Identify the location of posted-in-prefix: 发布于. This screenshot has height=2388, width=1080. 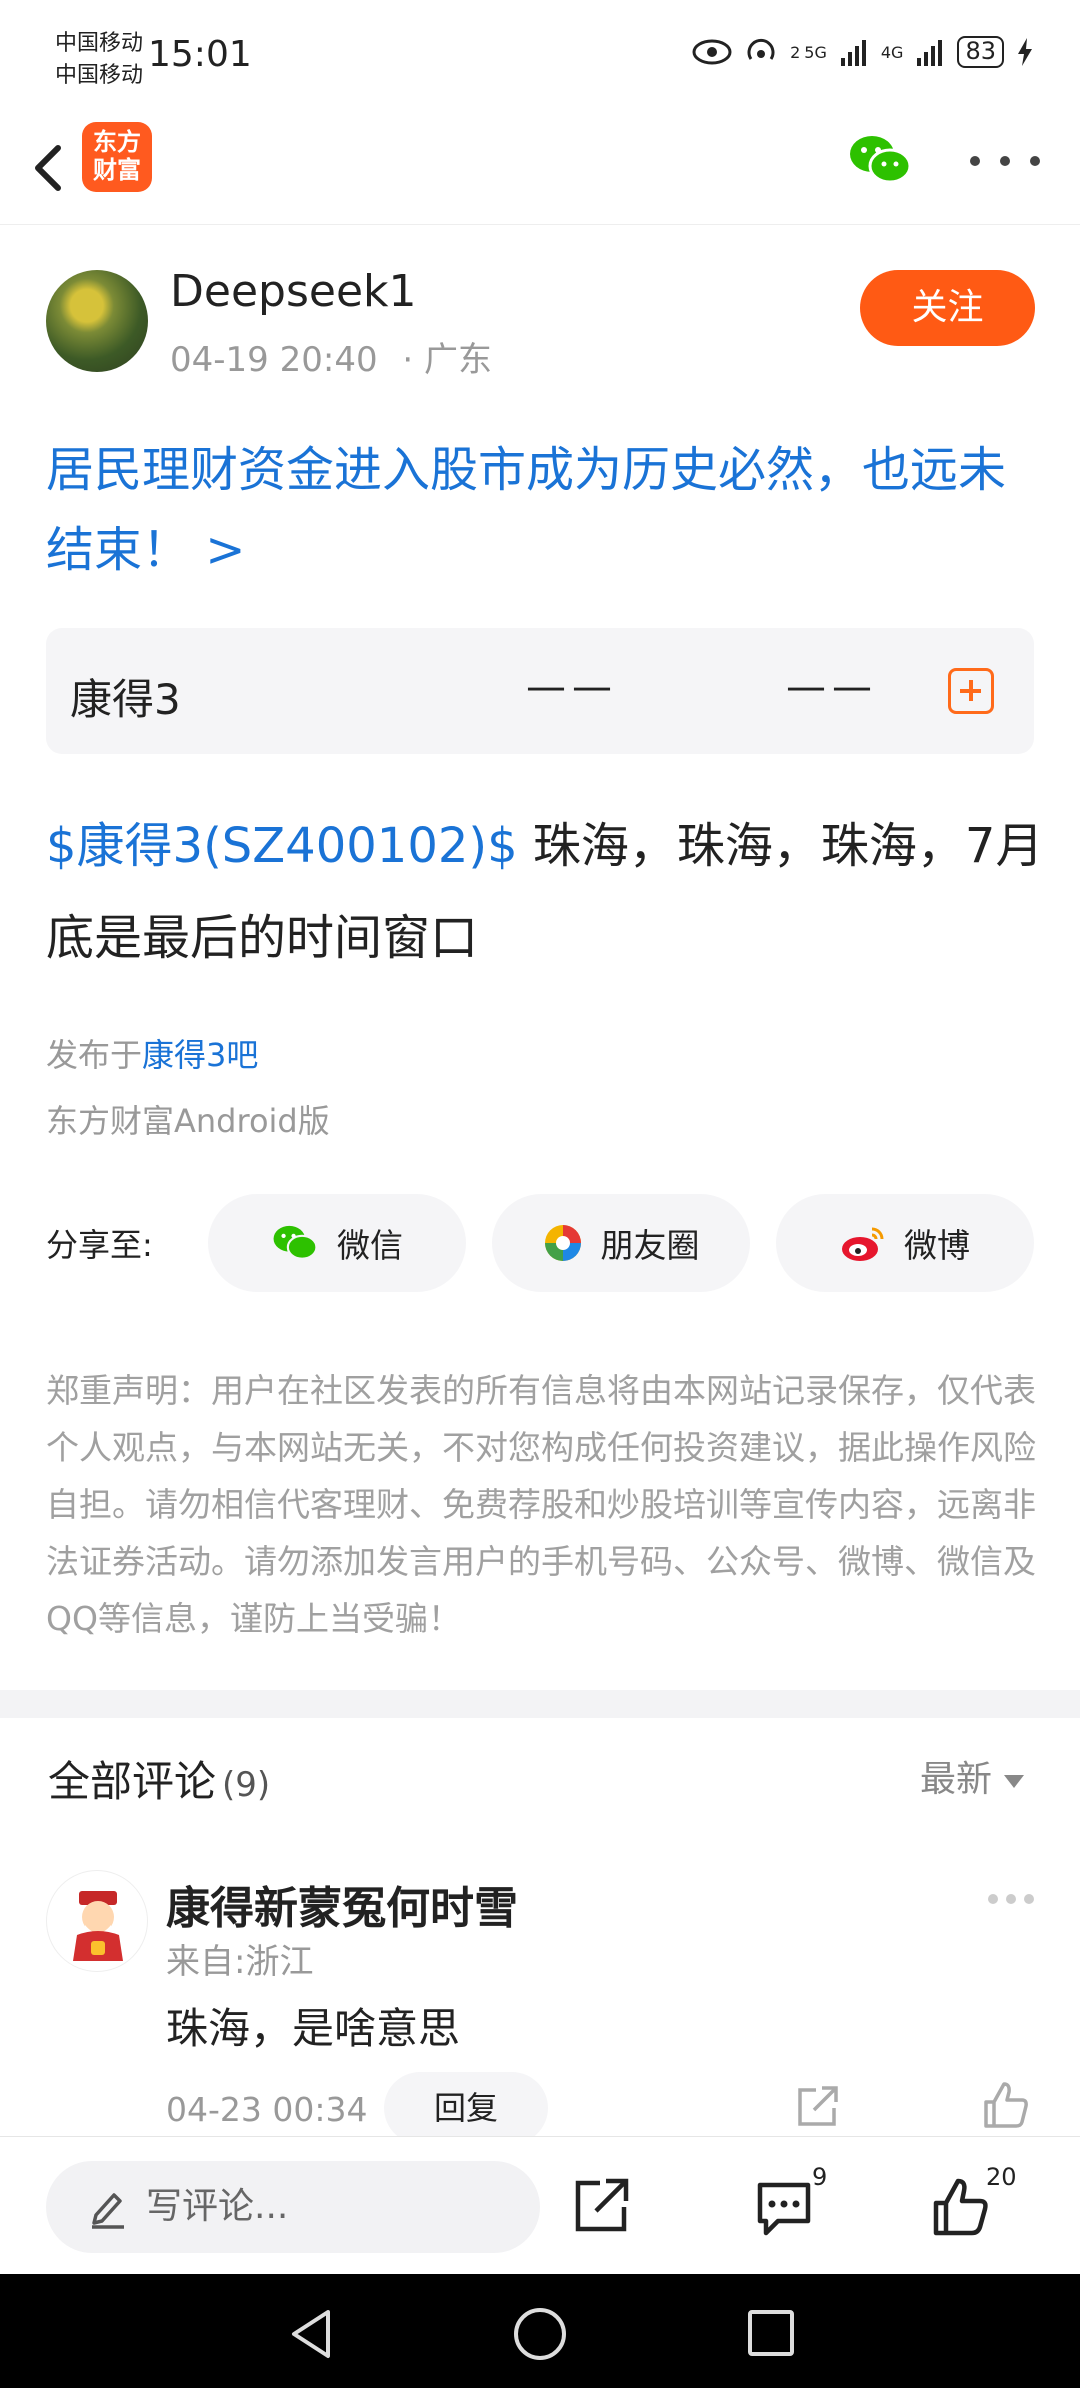
(94, 1055).